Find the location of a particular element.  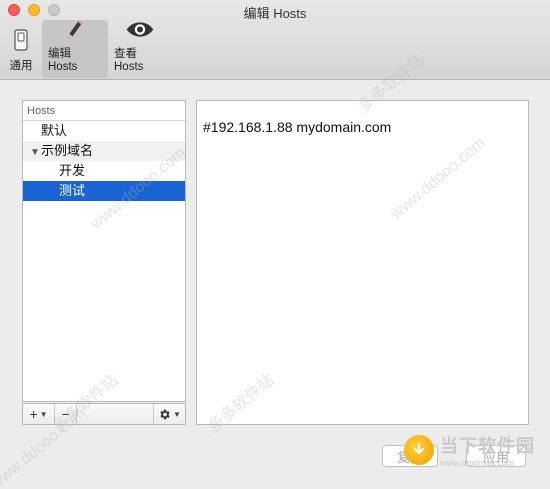

hosts-editor-text: #192.168.1.88 mydomain.com is located at coordinates (297, 127).